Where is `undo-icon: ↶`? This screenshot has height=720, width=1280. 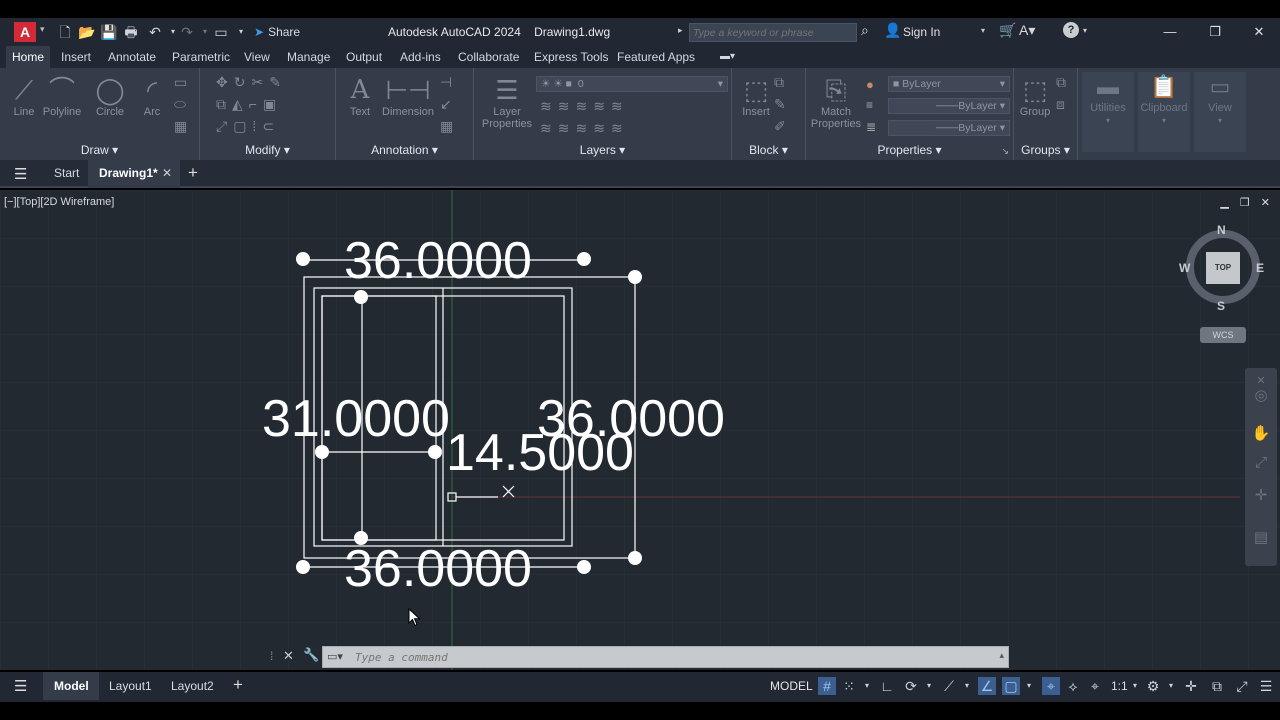
undo-icon: ↶ is located at coordinates (155, 32).